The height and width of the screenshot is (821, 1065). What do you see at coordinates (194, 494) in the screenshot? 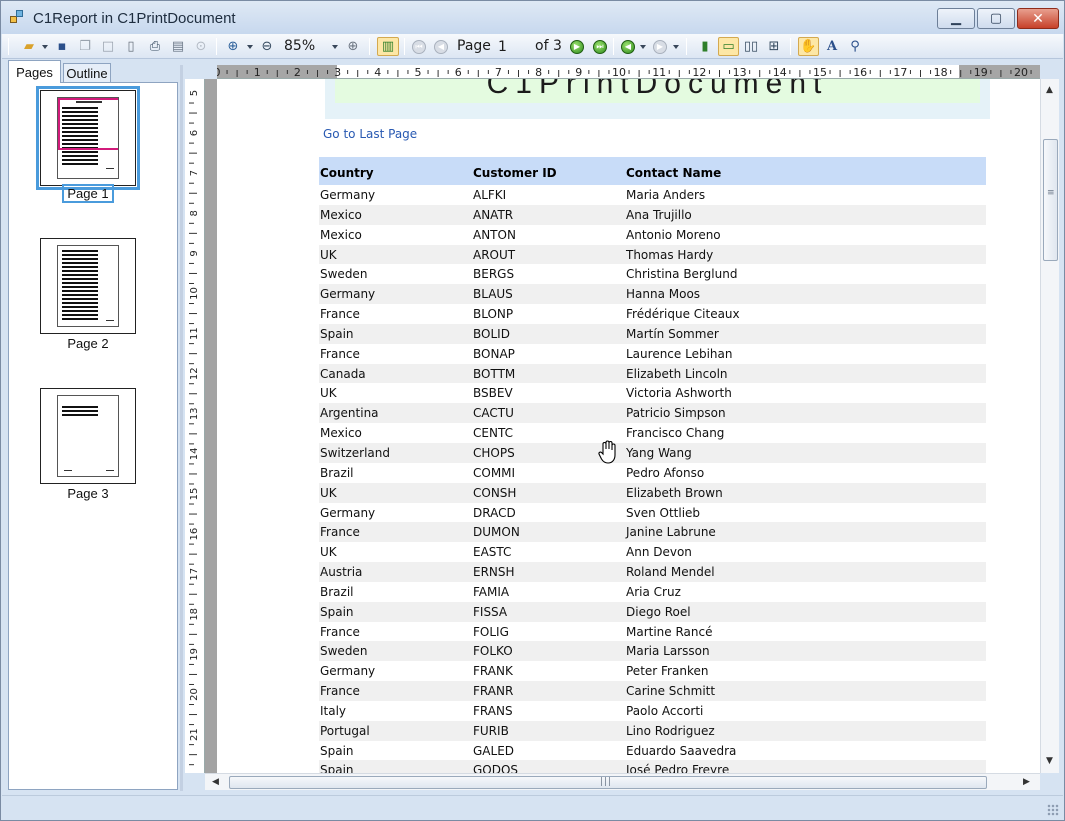
I see `ruler-tick-label: 15` at bounding box center [194, 494].